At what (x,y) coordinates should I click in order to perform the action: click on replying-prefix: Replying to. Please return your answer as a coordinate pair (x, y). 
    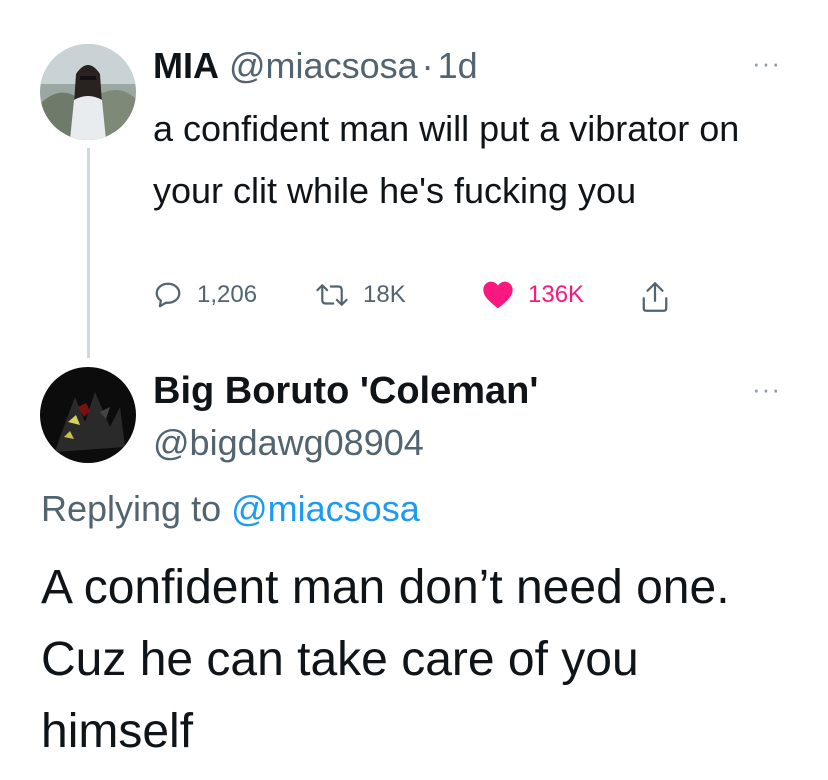
    Looking at the image, I should click on (131, 508).